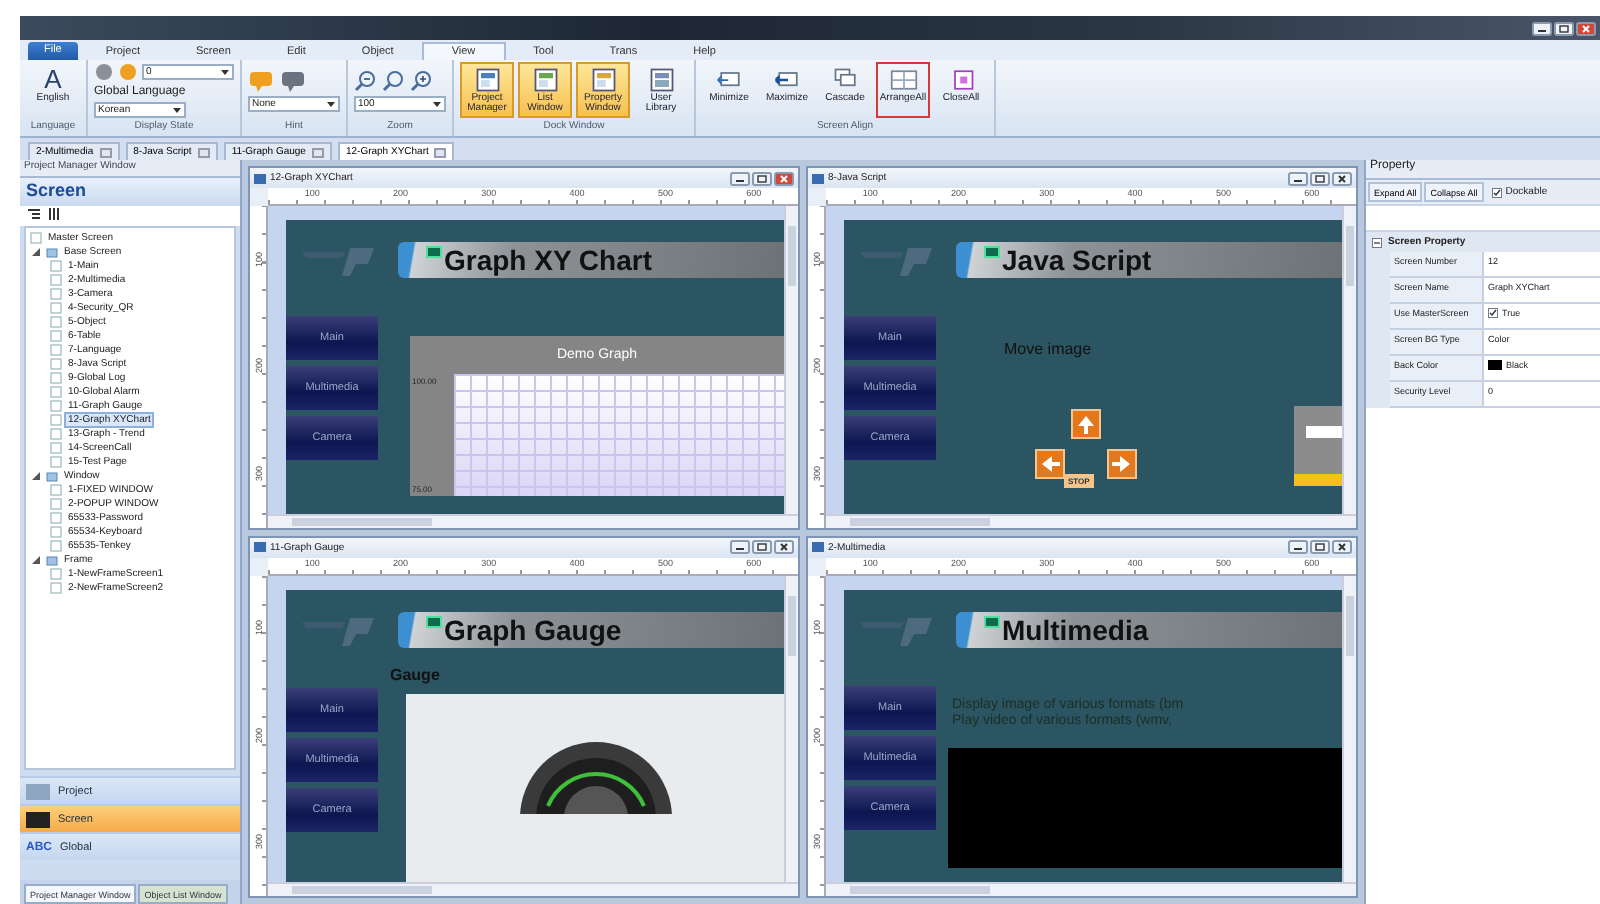  I want to click on caption: Gauge, so click(415, 674).